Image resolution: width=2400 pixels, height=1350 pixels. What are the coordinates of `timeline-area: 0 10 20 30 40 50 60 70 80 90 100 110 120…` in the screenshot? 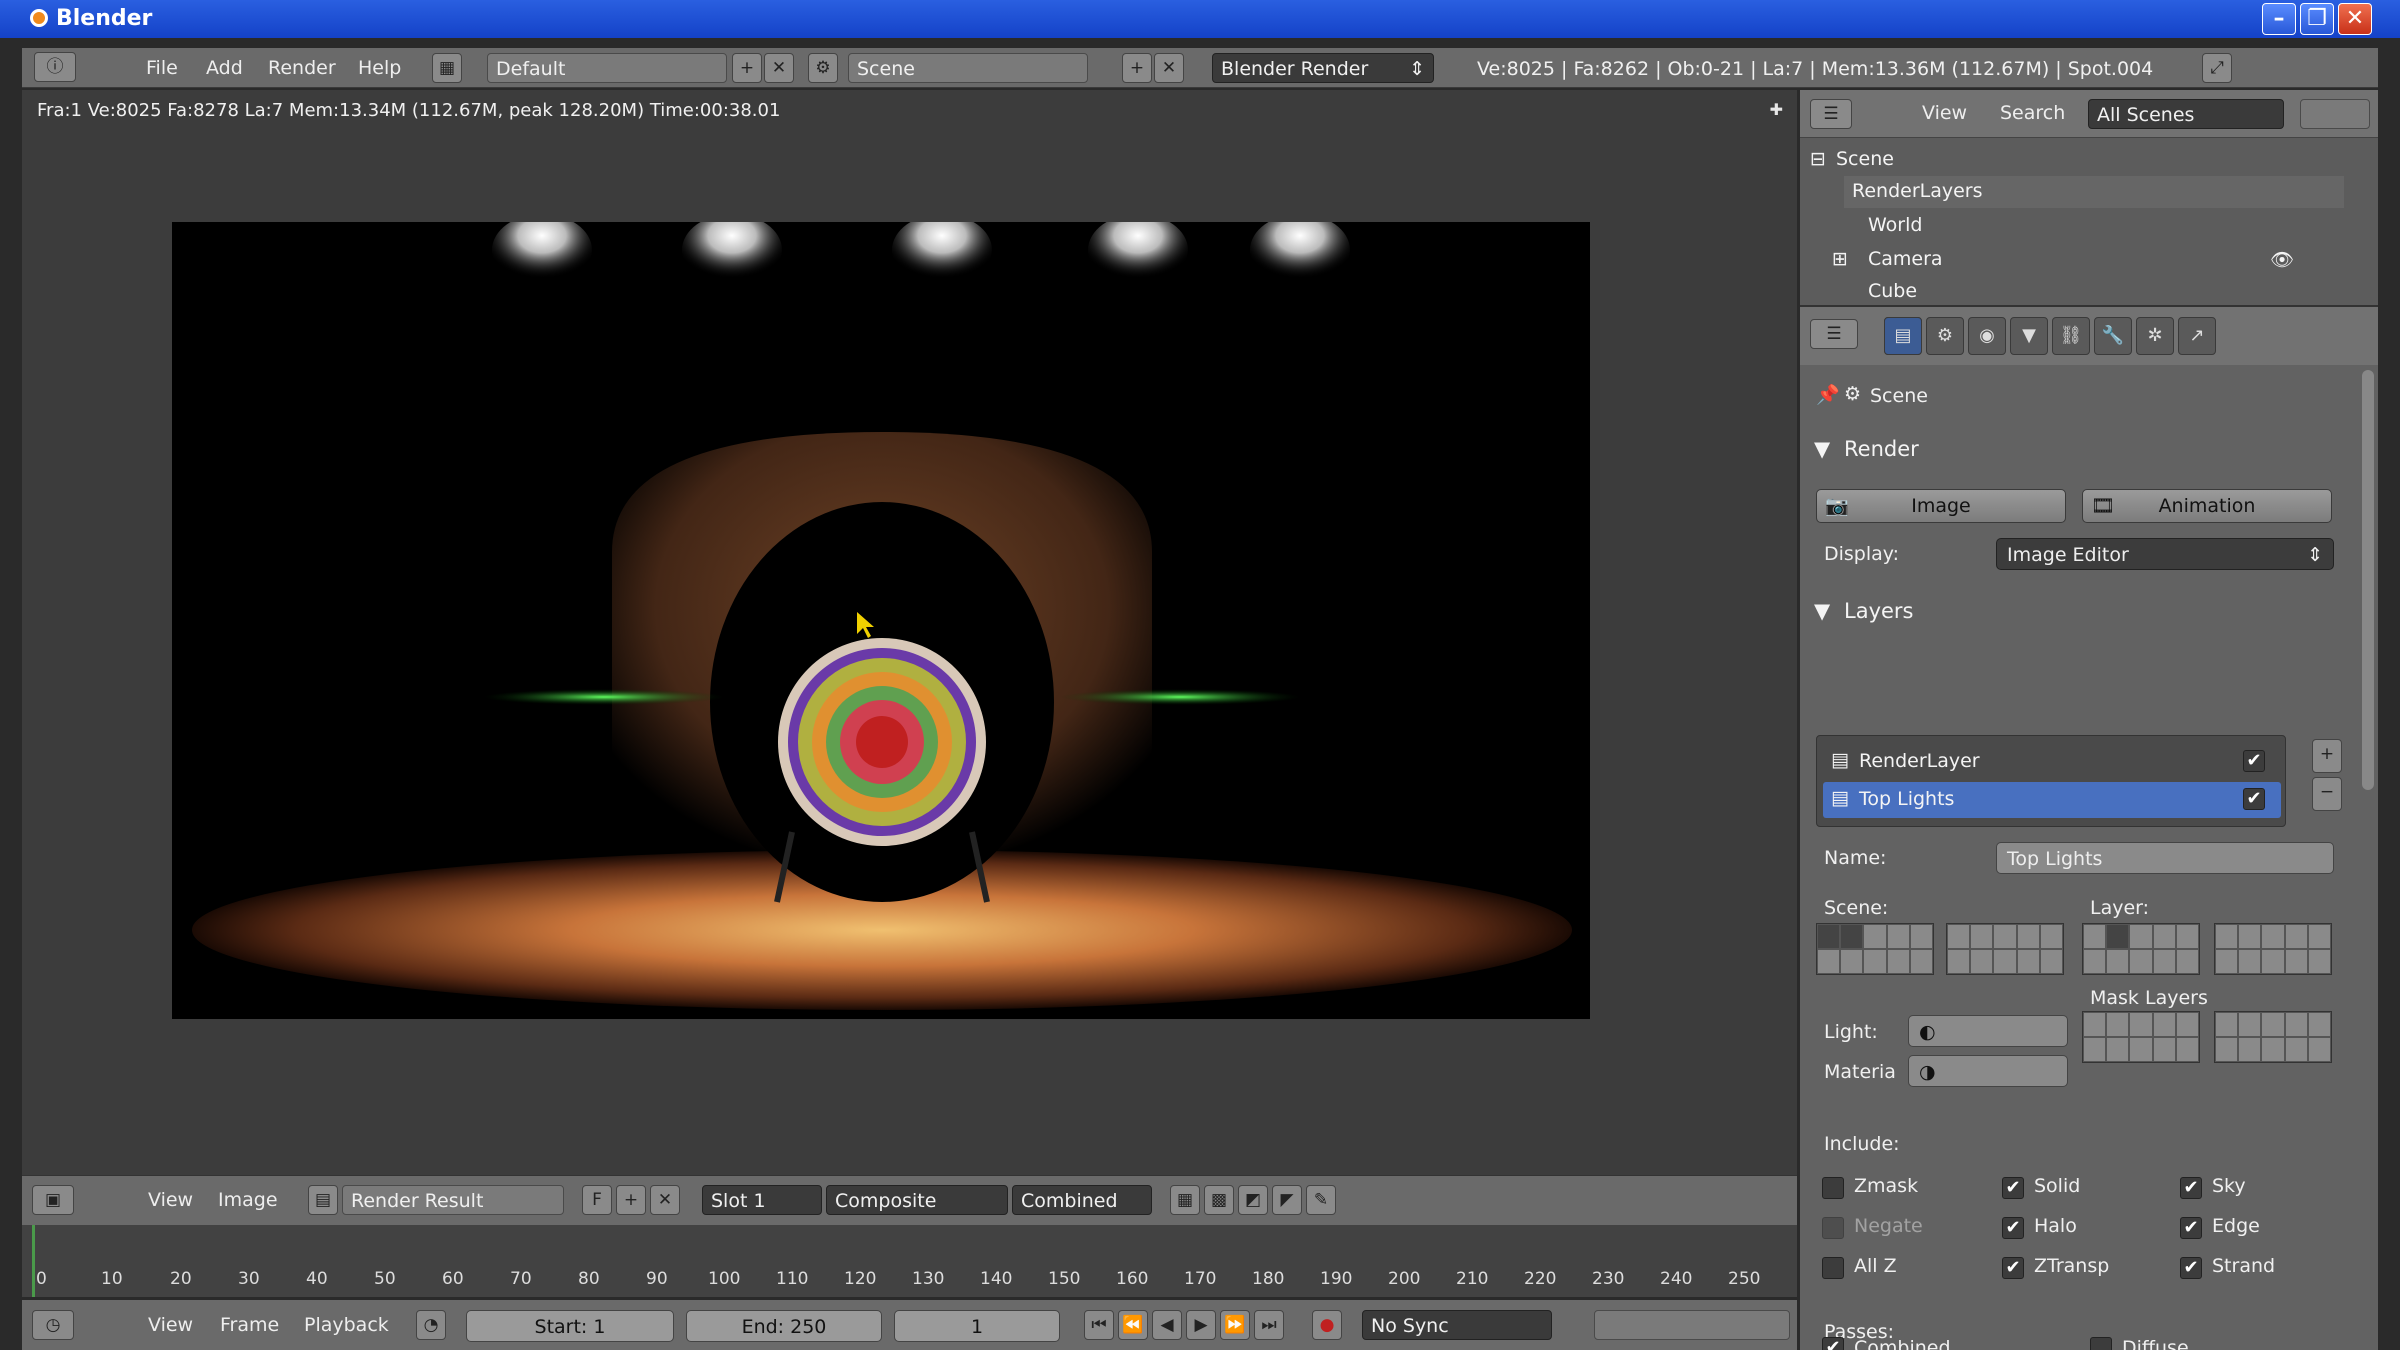 It's located at (909, 1261).